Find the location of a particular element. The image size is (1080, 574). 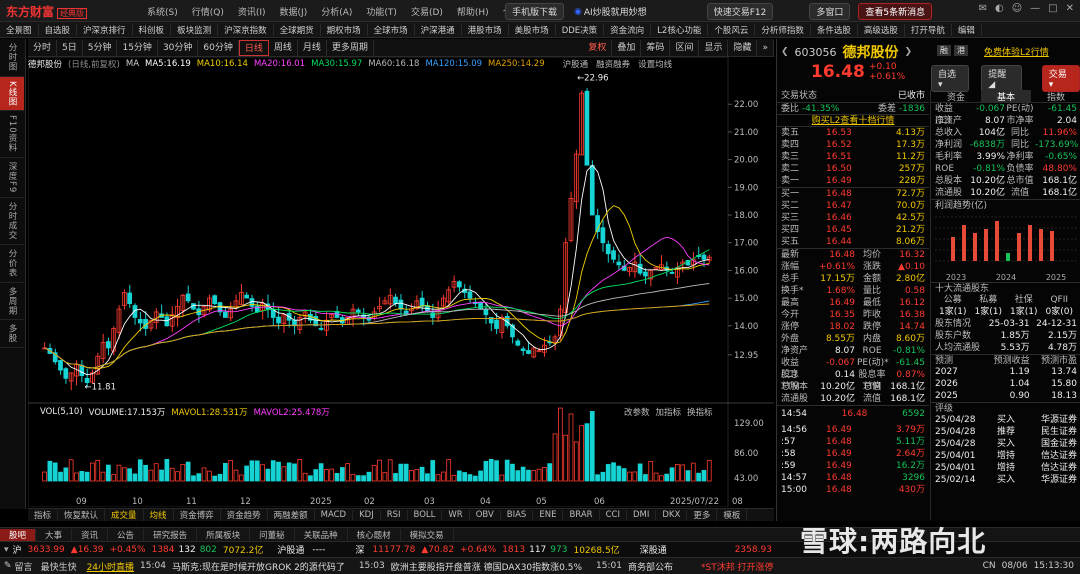

period-tab: 月线 is located at coordinates (312, 47).